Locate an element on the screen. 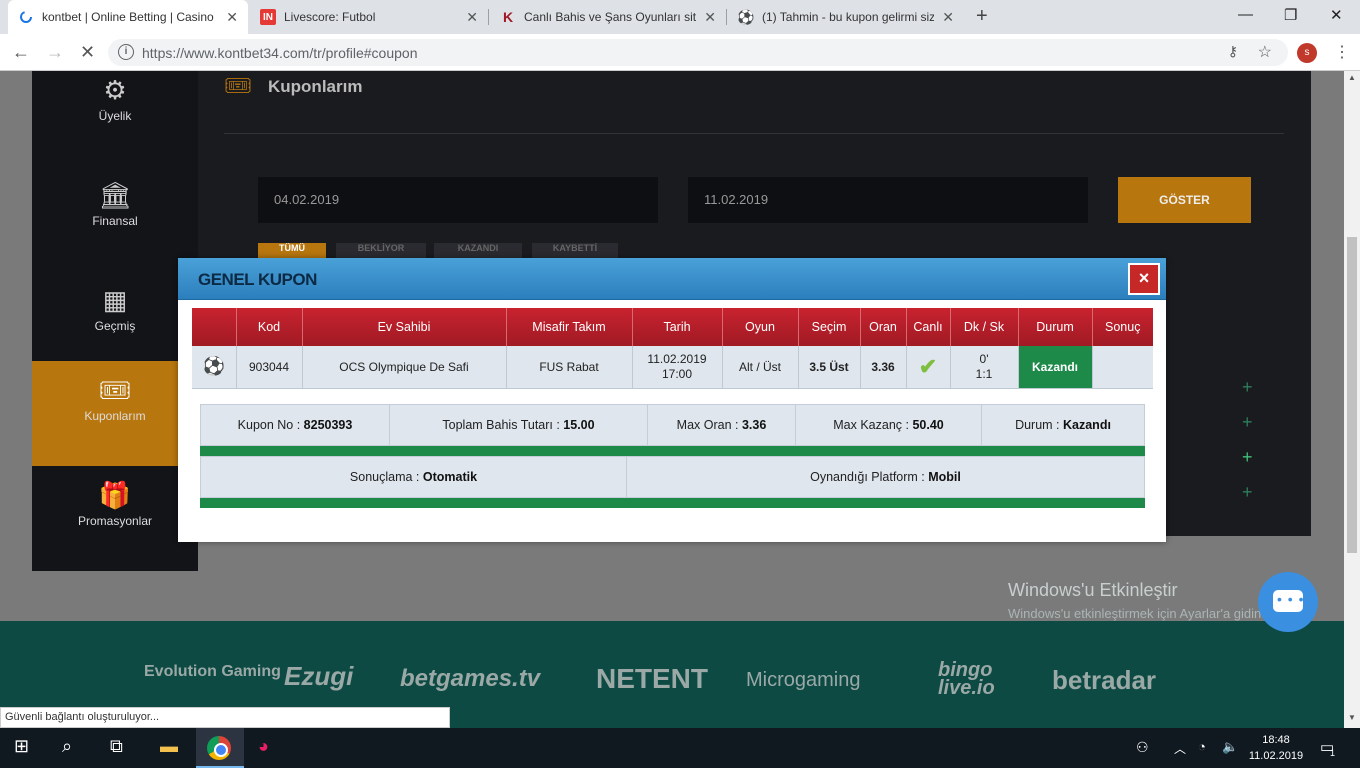 Image resolution: width=1360 pixels, height=768 pixels. network-icon: ◔ is located at coordinates (1202, 746).